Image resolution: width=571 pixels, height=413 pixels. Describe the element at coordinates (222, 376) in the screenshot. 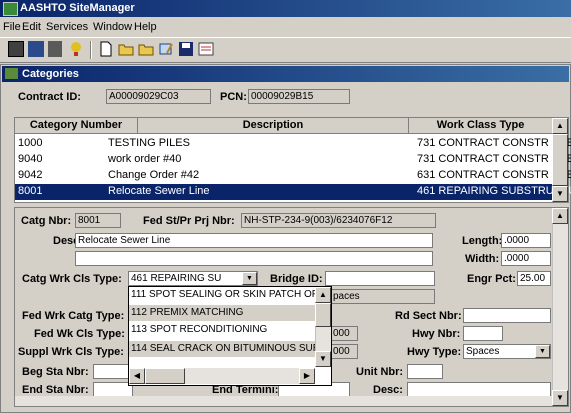

I see `dropdown-hscrollbar: ◀ ▶` at that location.